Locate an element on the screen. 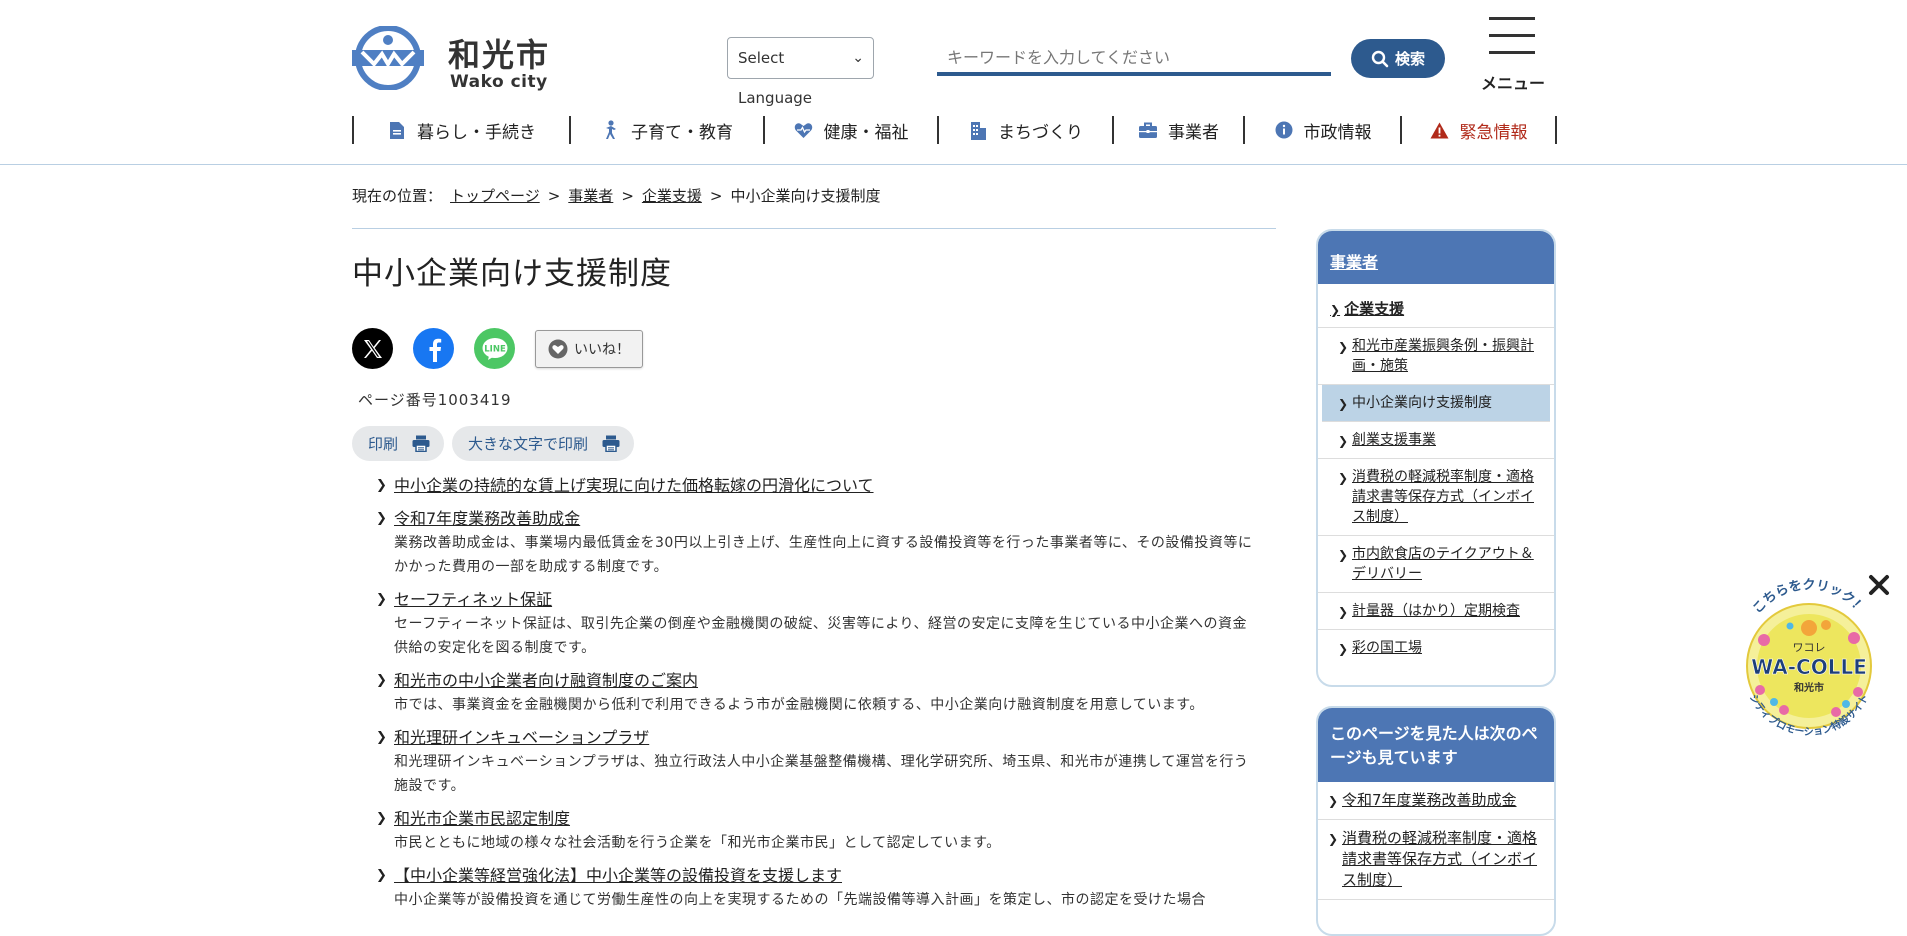 This screenshot has width=1907, height=936. global-nav: 暮らし・手続き 子育て・教育 健康・福祉 まちづくり 事業者 市政情報 緊急情報 is located at coordinates (954, 130).